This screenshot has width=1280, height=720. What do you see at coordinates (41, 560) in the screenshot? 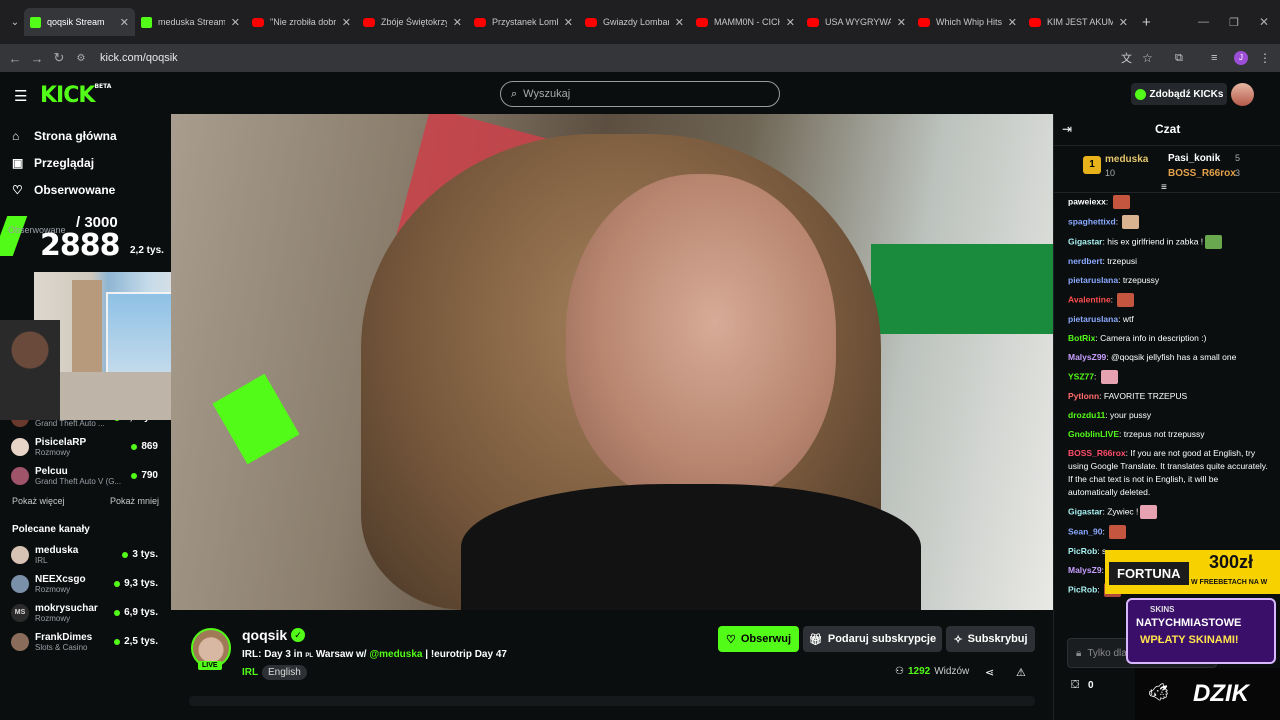
I see `channel-category: IRL` at bounding box center [41, 560].